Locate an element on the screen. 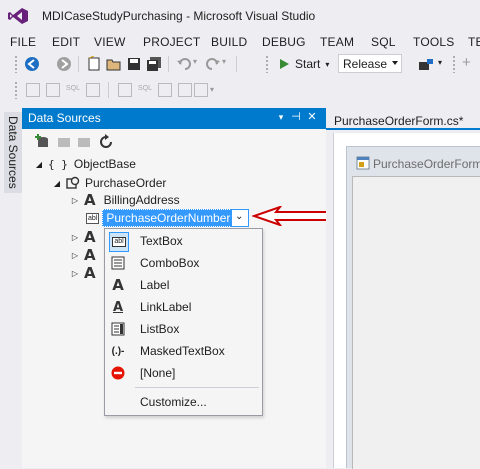 This screenshot has height=469, width=480. tree-node-purchaseorder: ◢ PurchaseOrder is located at coordinates (109, 183).